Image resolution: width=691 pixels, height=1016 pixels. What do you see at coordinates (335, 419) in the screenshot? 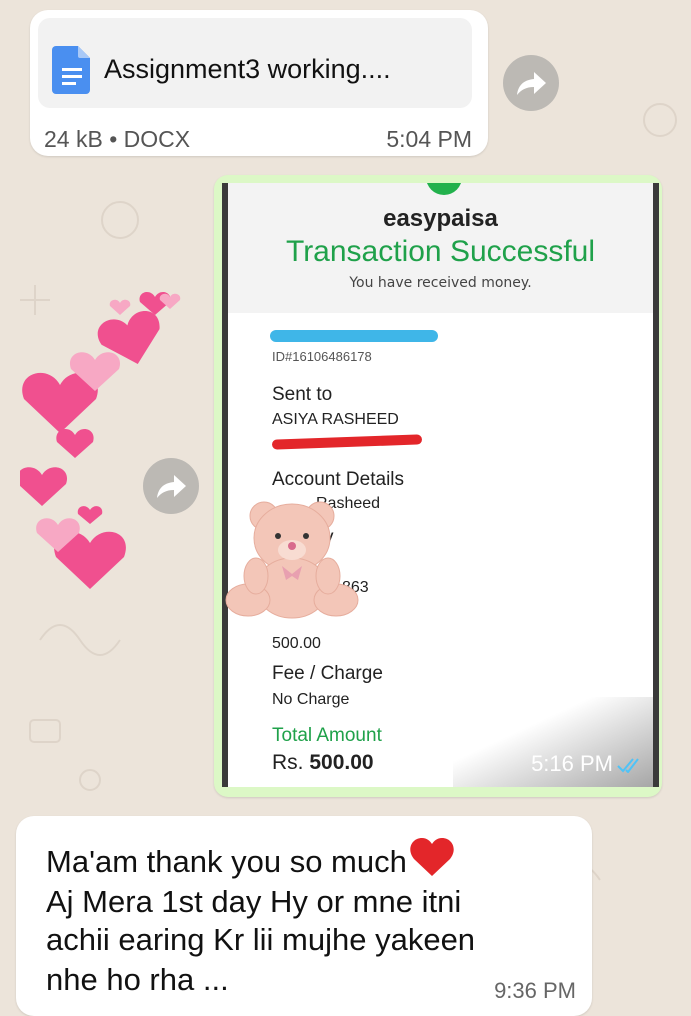
I see `recipient-name: ASIYA RASHEED` at bounding box center [335, 419].